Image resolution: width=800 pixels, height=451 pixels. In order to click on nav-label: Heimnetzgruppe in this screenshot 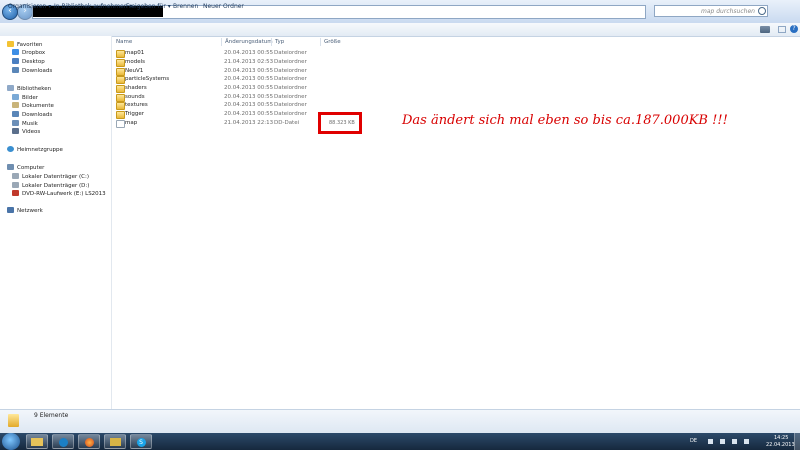, I will do `click(40, 150)`.